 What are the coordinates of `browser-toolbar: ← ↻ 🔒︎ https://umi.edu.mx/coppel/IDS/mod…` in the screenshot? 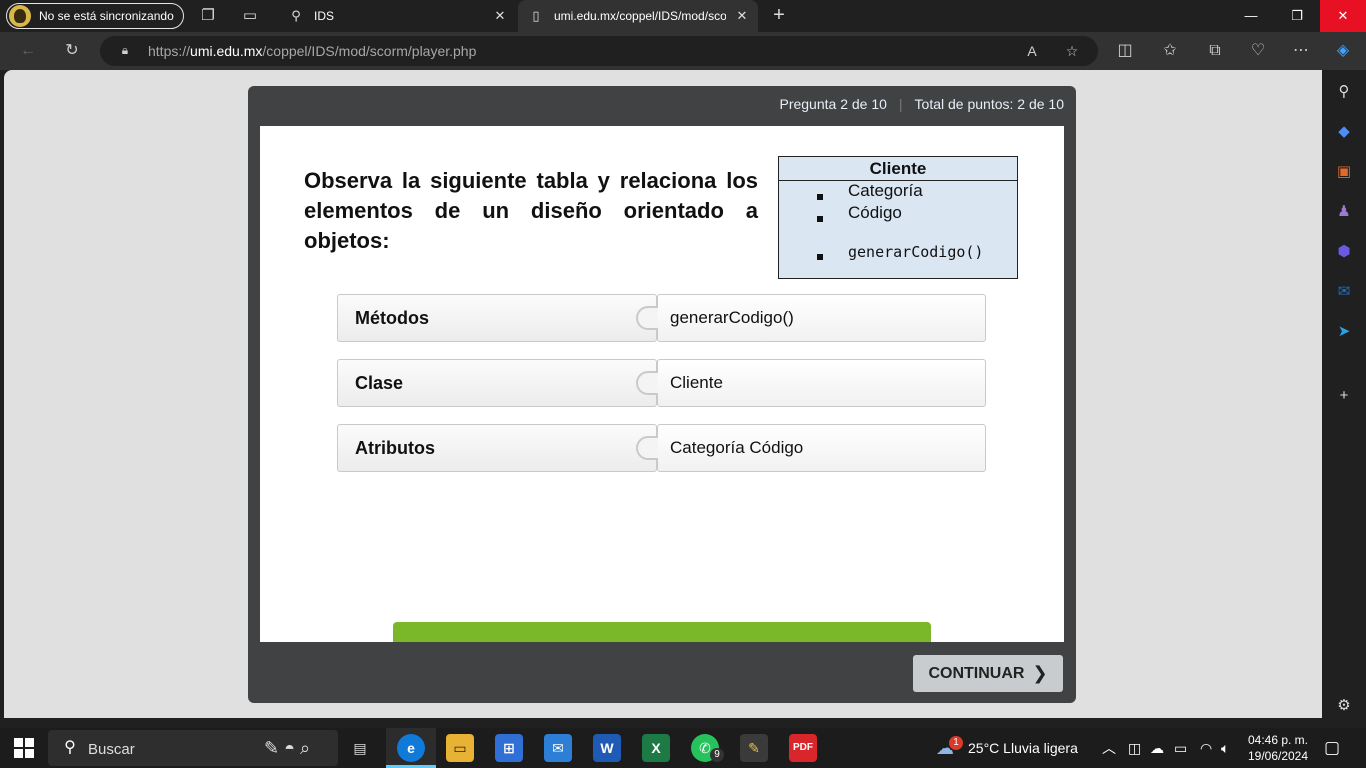 It's located at (683, 51).